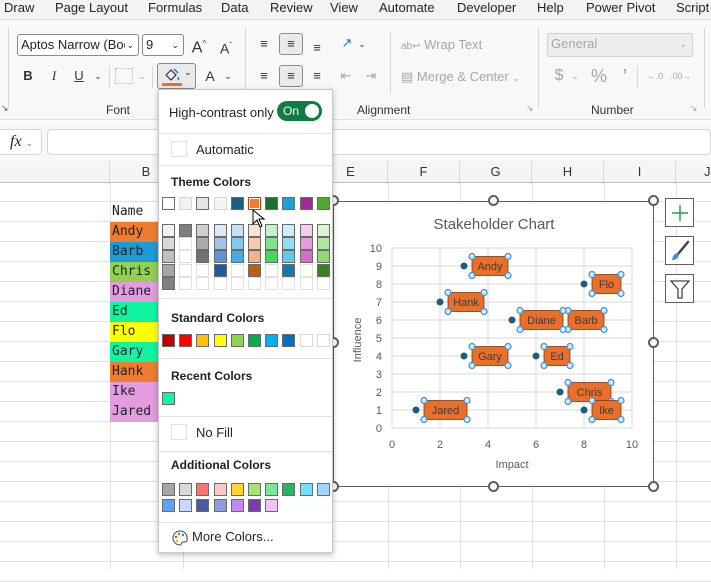 The image size is (711, 582). I want to click on increase-decimal-button: ←.0, so click(655, 76).